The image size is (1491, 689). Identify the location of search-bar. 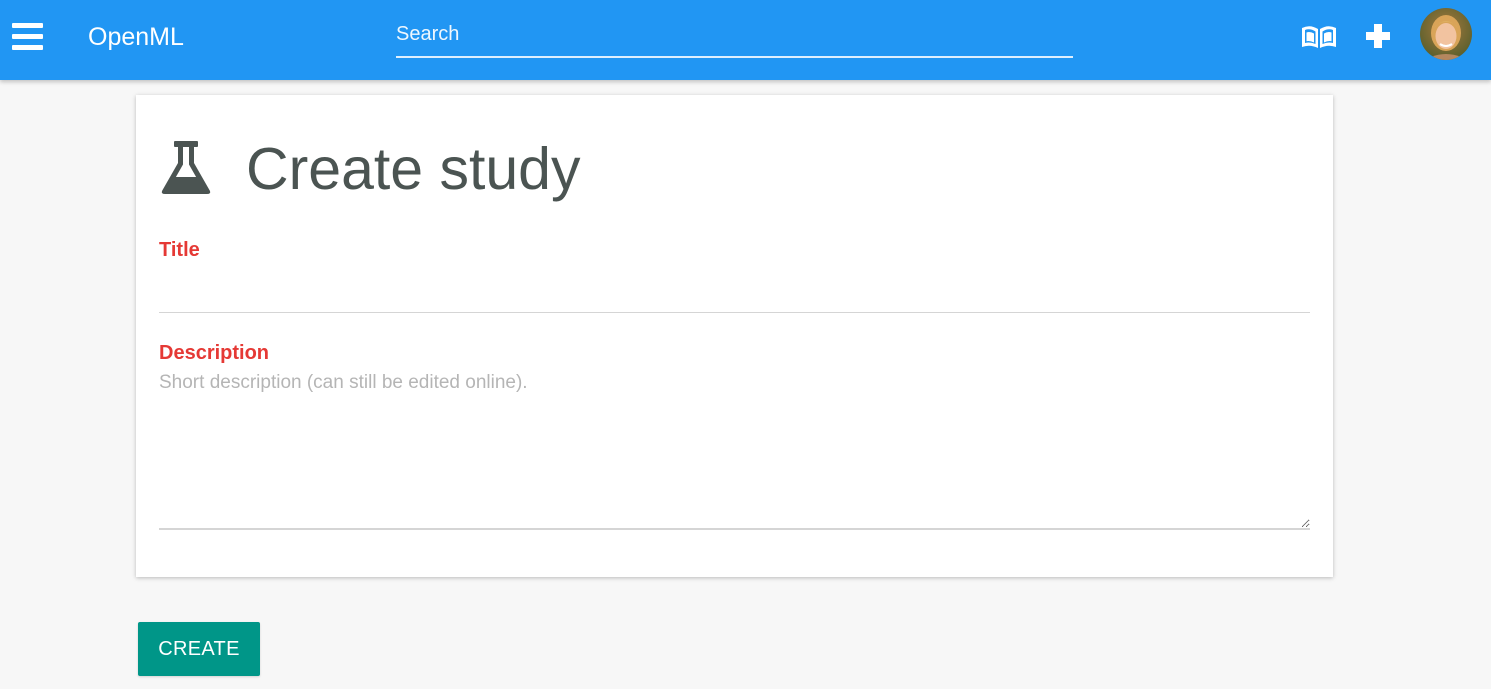
(734, 36).